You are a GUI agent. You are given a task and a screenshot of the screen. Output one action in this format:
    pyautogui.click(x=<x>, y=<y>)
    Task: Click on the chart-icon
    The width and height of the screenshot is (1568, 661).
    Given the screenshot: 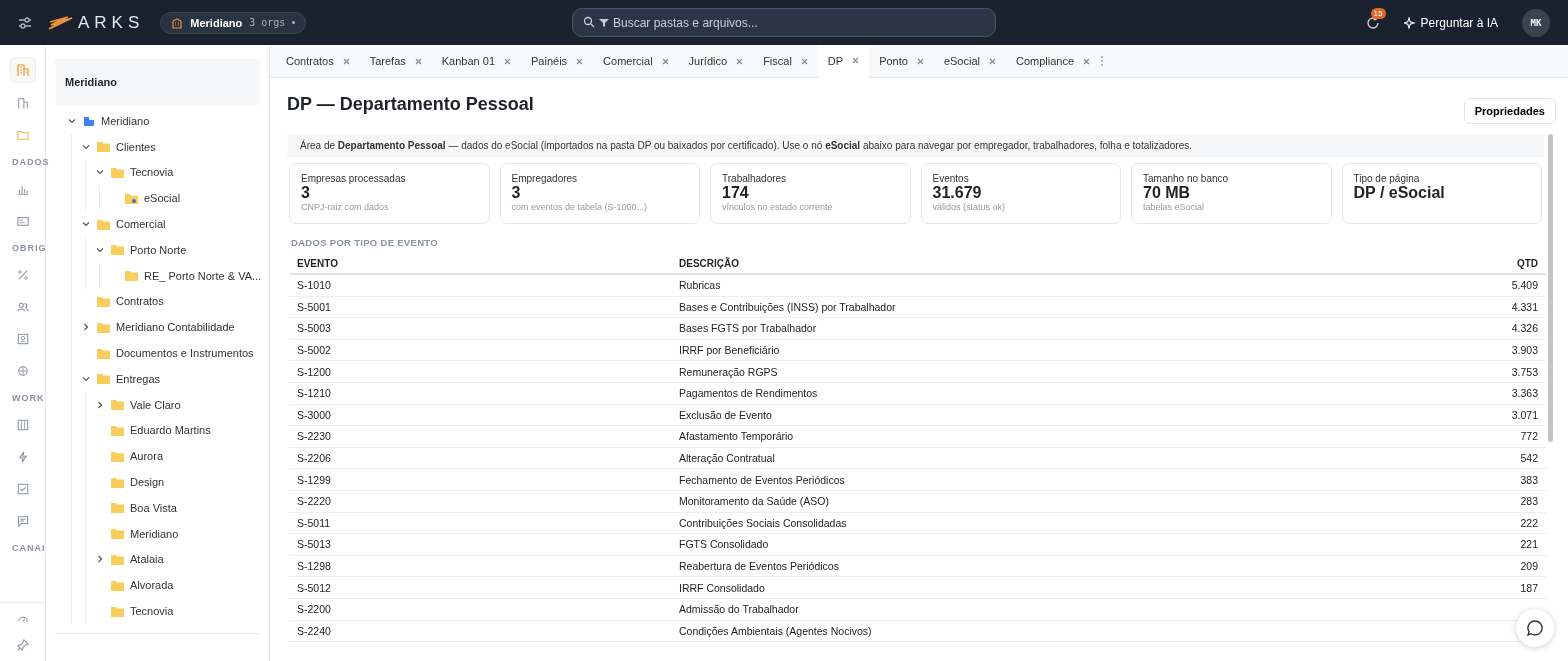 What is the action you would take?
    pyautogui.click(x=22, y=189)
    